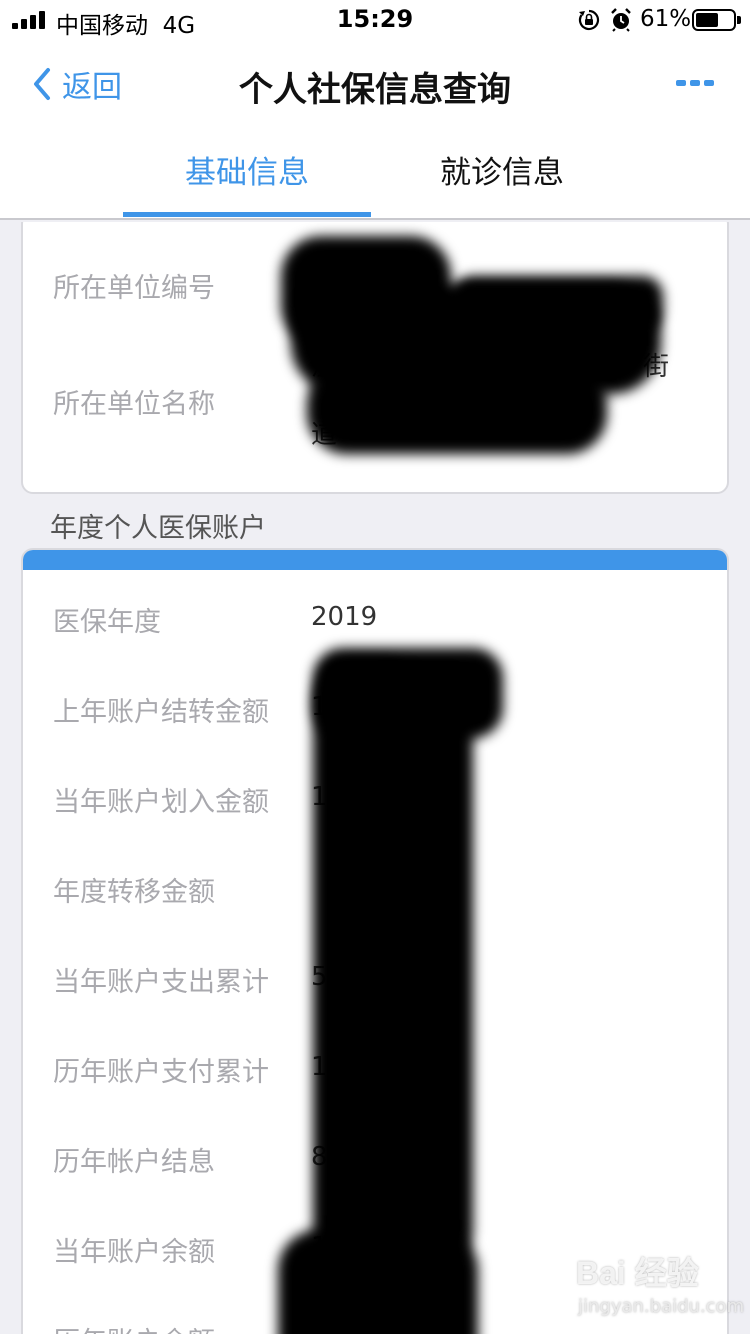  What do you see at coordinates (707, 20) in the screenshot?
I see `battery-fill` at bounding box center [707, 20].